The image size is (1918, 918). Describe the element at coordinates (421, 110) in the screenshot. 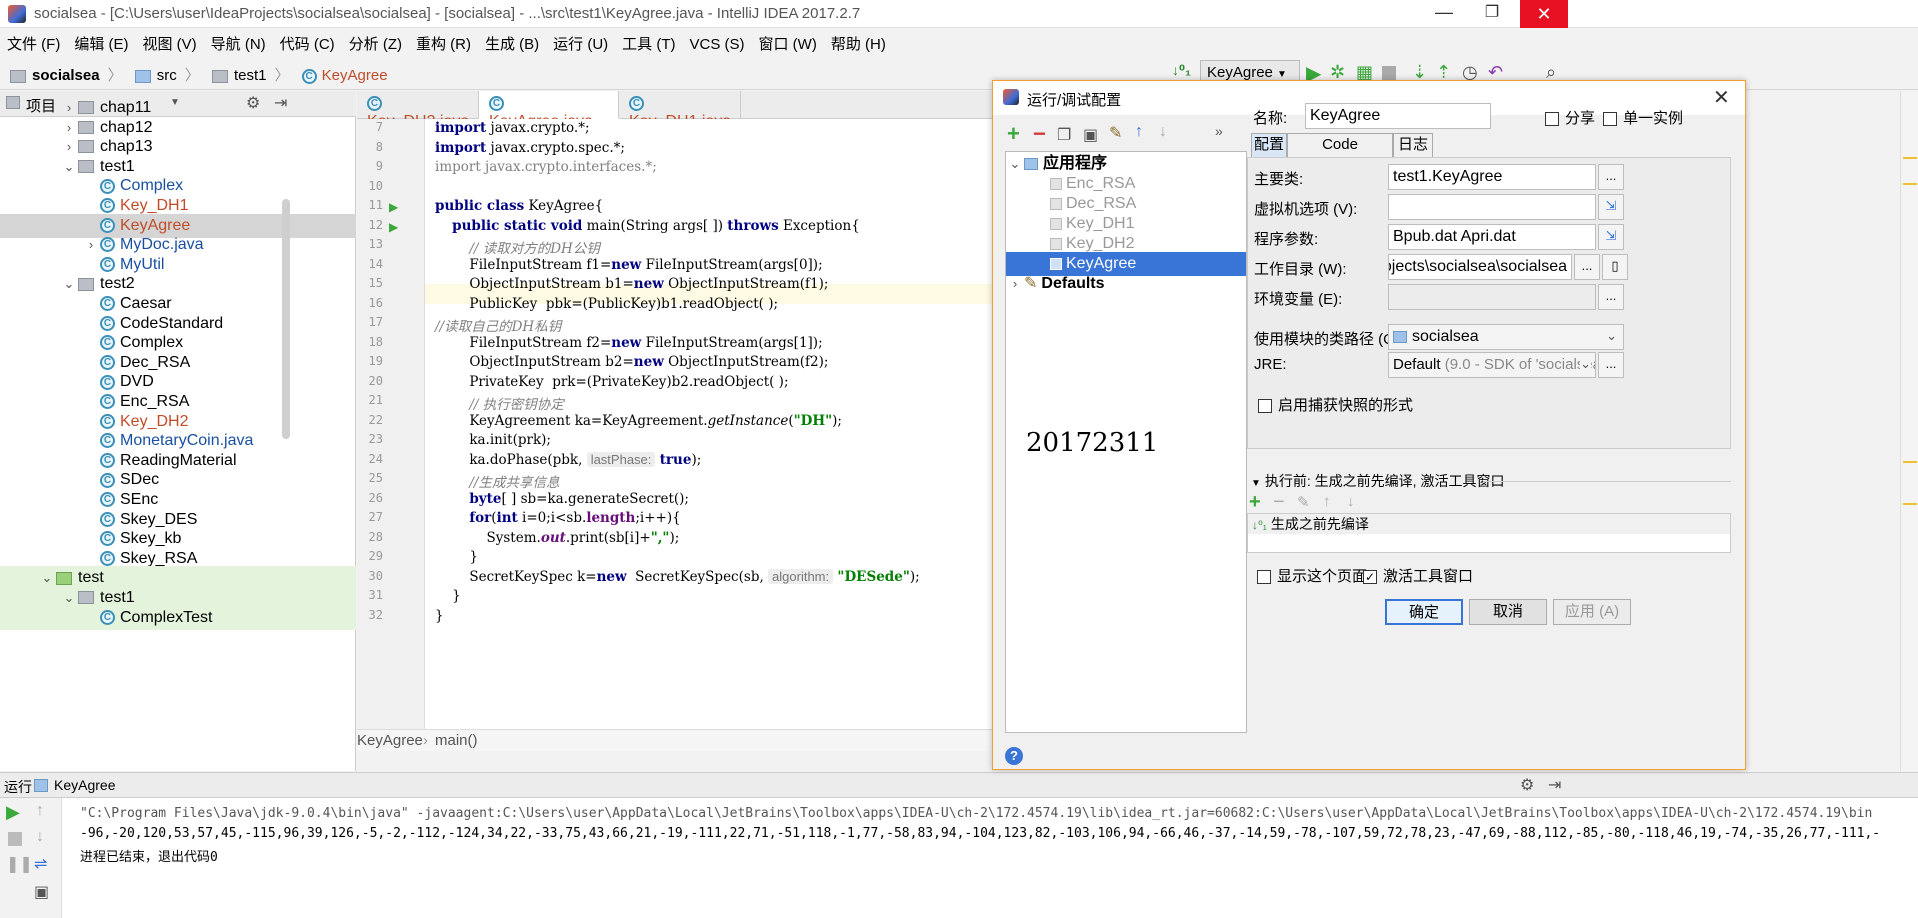

I see `tab-key-dh2: CKey_DH2.java✕` at that location.